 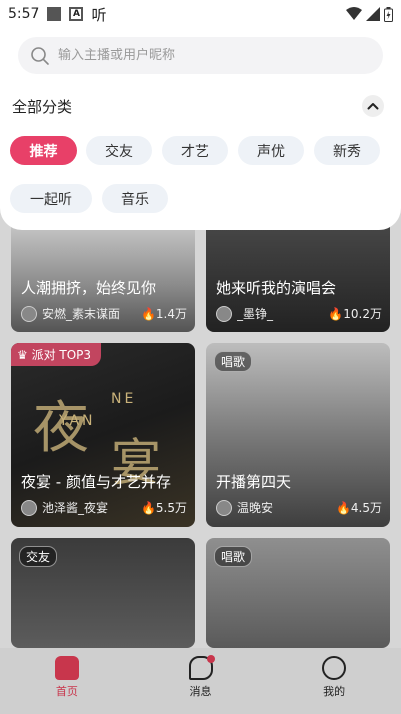 What do you see at coordinates (298, 273) in the screenshot?
I see `live-card: 她来听我的演唱会 _墨铮_ 🔥10.2万` at bounding box center [298, 273].